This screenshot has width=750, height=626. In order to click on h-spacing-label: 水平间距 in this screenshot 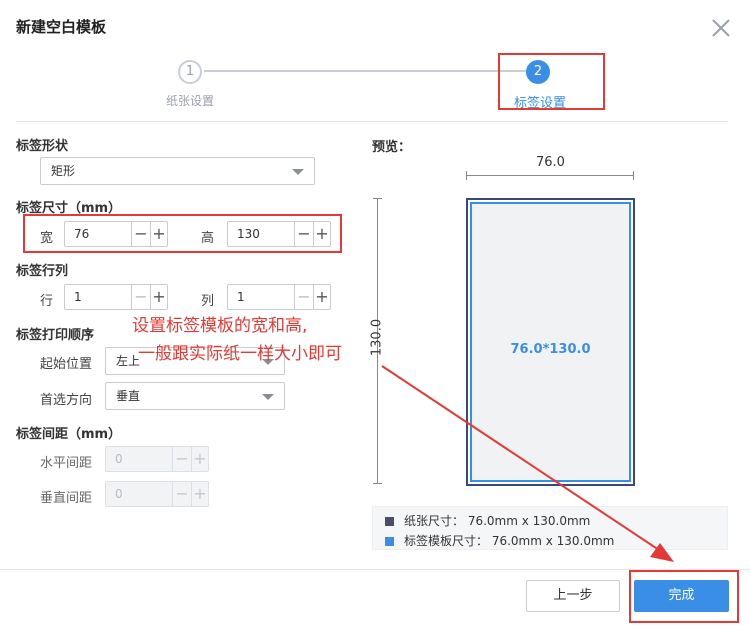, I will do `click(66, 463)`.